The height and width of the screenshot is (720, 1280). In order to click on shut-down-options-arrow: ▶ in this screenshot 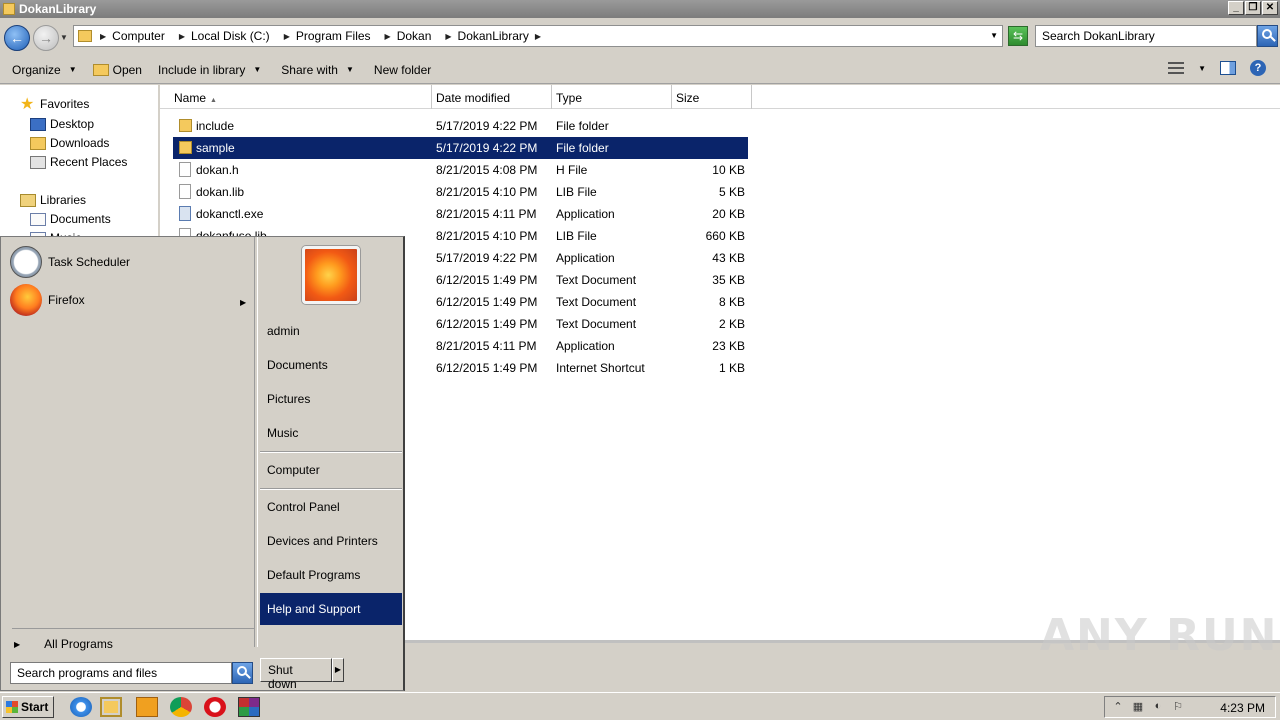, I will do `click(338, 670)`.